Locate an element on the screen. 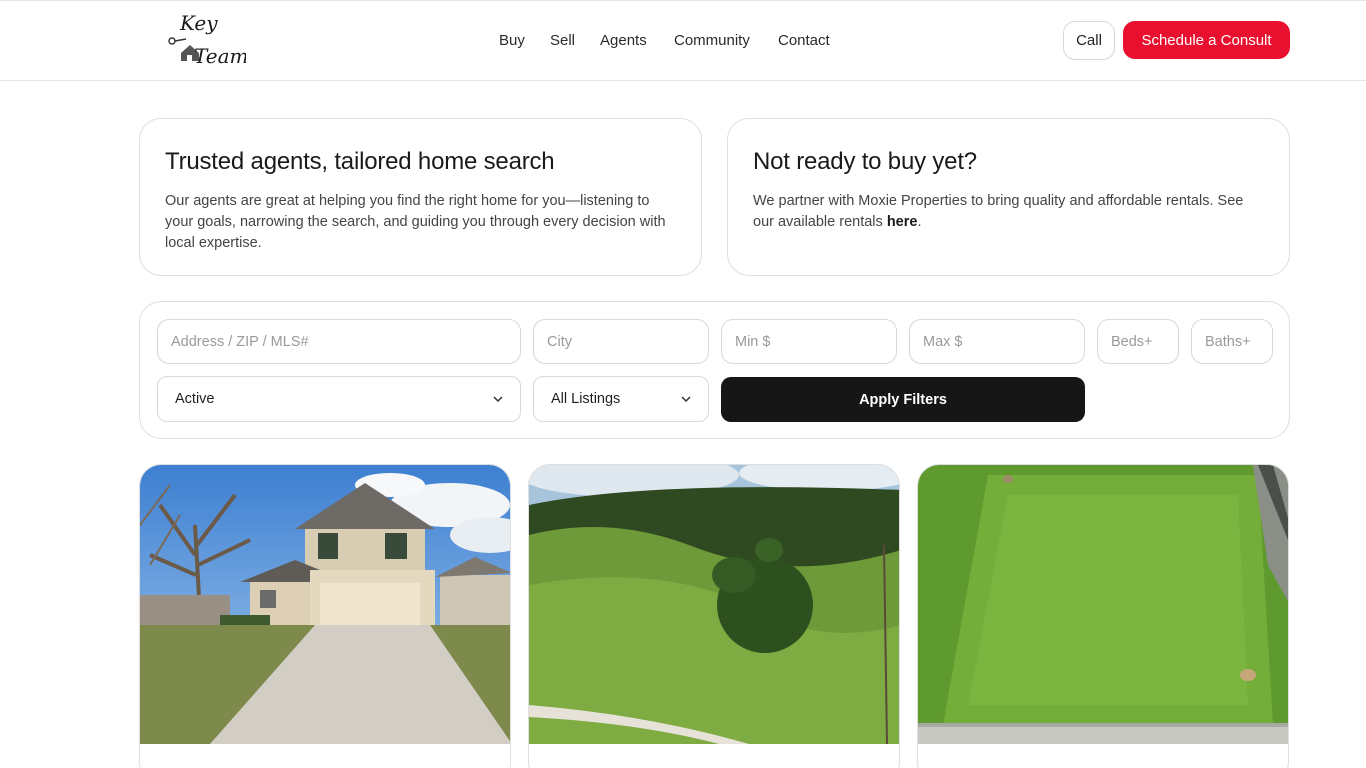  baths-input: Baths+ is located at coordinates (1232, 341).